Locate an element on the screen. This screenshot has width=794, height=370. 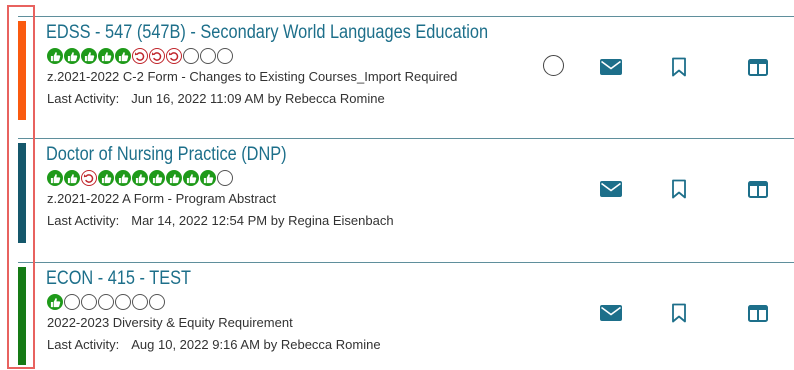
proposal-title-link: ECON - 415 - TEST is located at coordinates (118, 279).